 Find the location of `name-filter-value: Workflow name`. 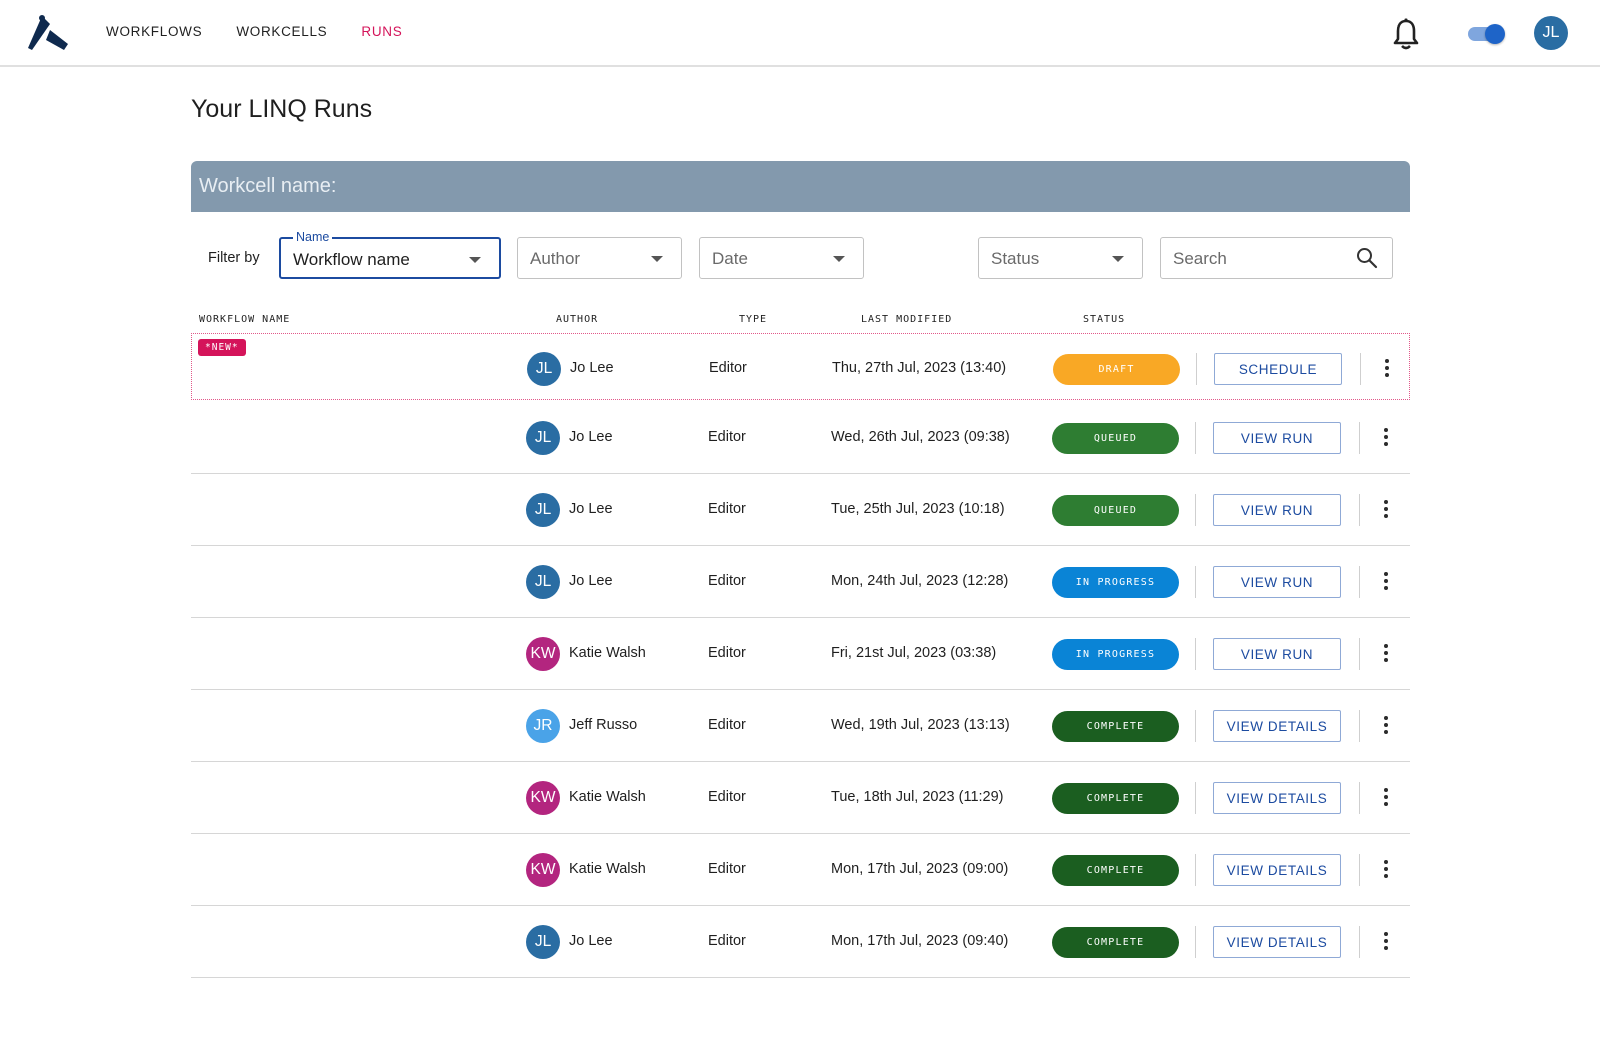

name-filter-value: Workflow name is located at coordinates (351, 259).